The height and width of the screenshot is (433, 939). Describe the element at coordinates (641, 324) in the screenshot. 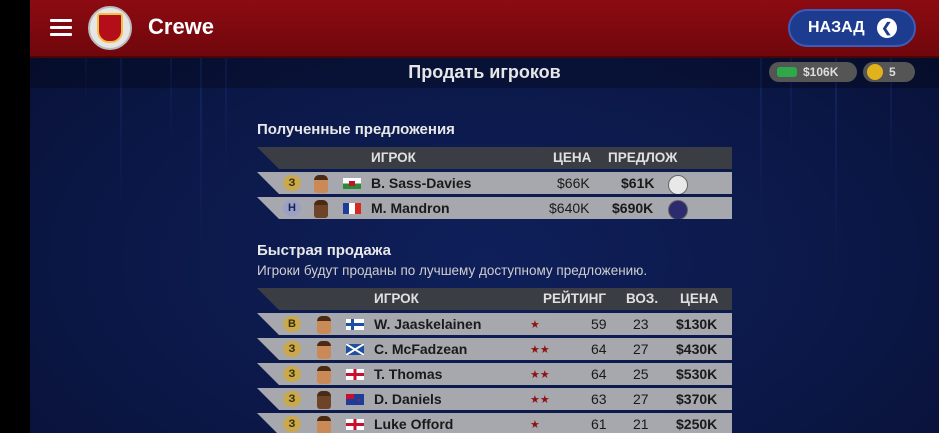

I see `player-age: 23` at that location.